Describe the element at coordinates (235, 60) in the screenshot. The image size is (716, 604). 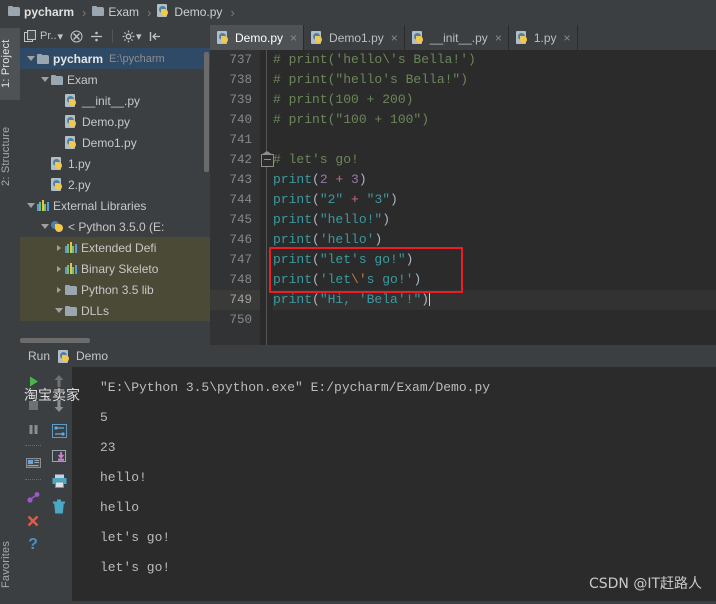
I see `line-number: 737` at that location.